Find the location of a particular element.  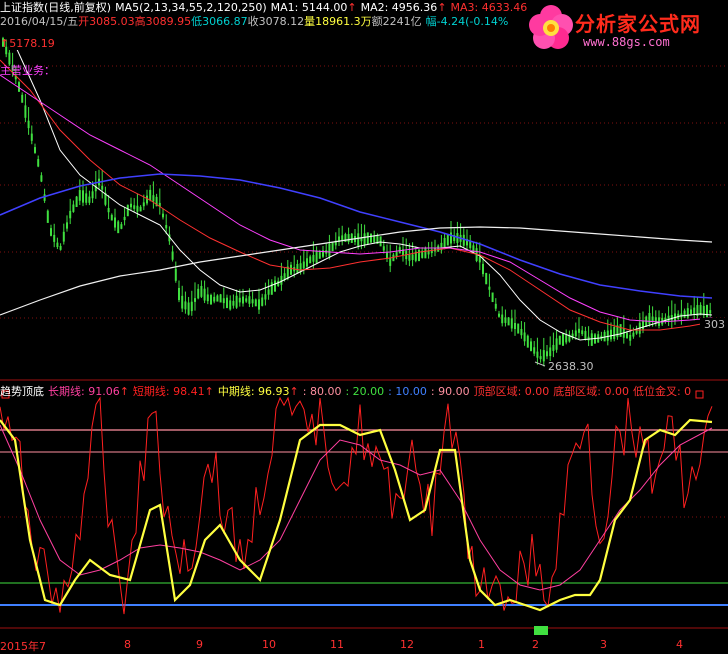

logo-text: 分析家公式网 is located at coordinates (638, 24).